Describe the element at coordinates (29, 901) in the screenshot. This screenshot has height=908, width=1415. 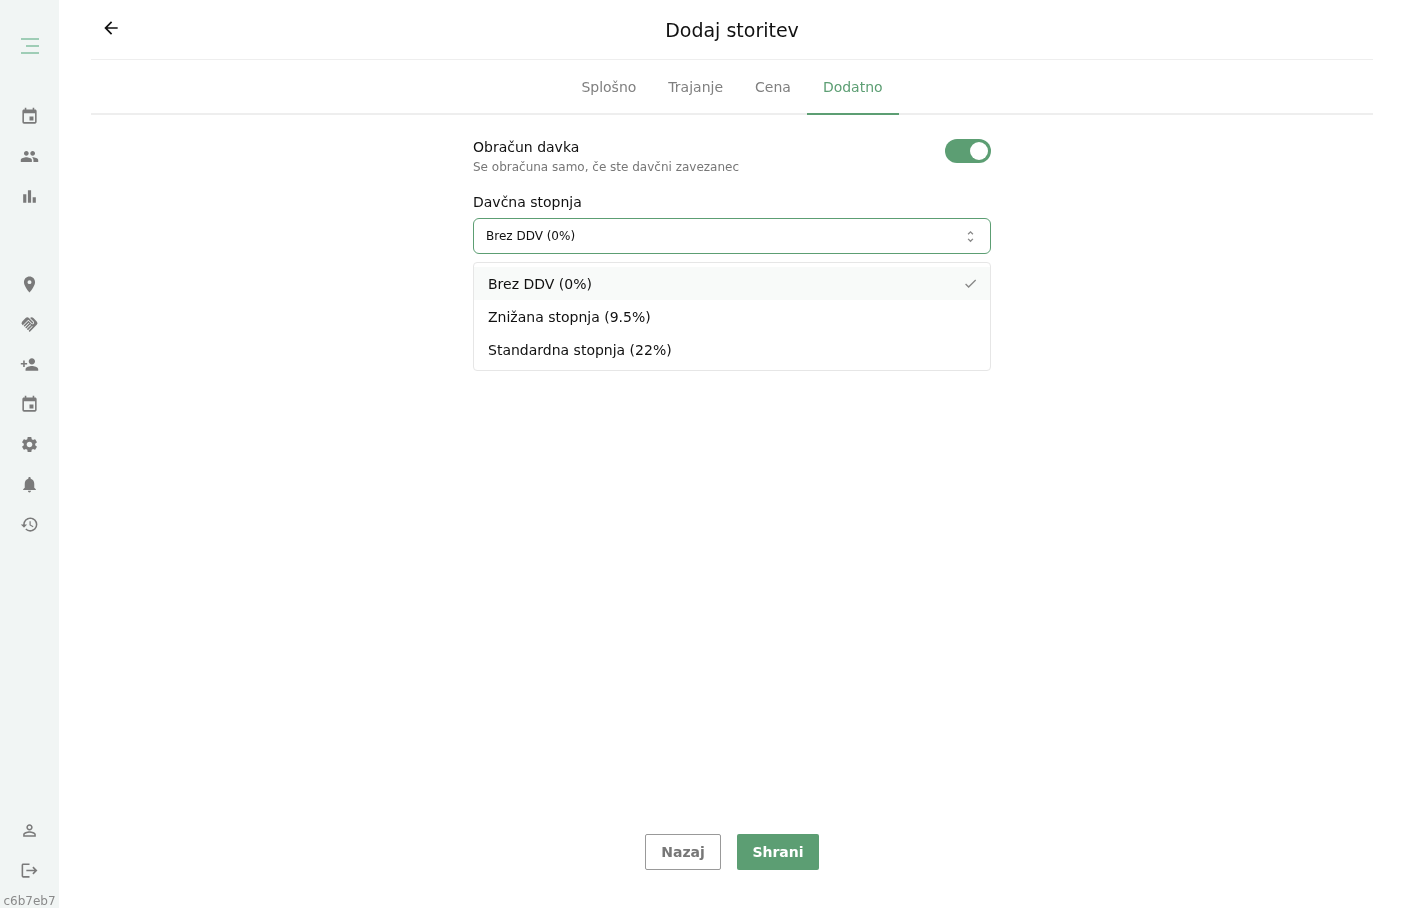
I see `version-label: c6b7eb7` at that location.